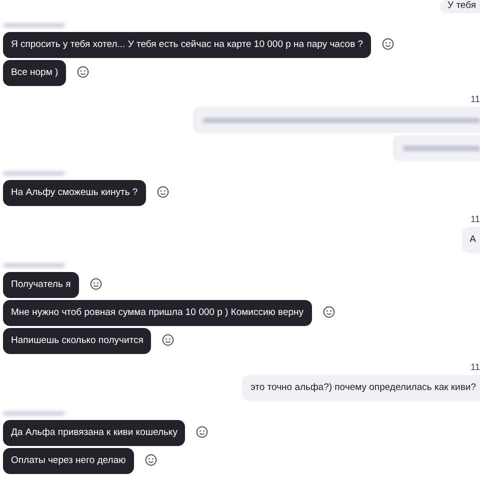  I want to click on message-bubble: это точно альфа?) почему определилась как киви?, so click(361, 388).